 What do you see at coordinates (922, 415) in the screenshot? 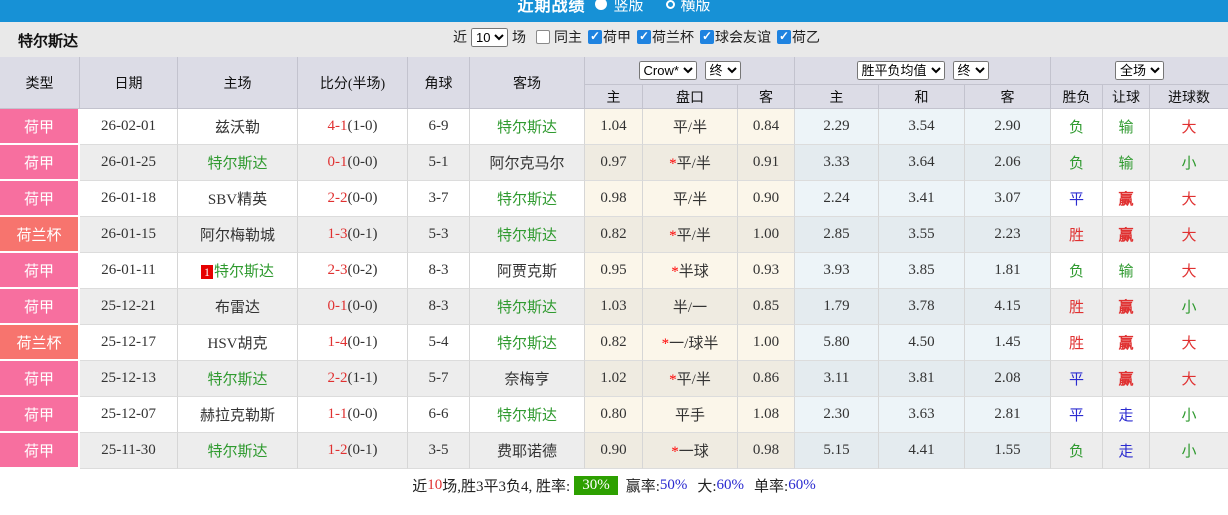
I see `avg-draw-cell: 3.63` at bounding box center [922, 415].